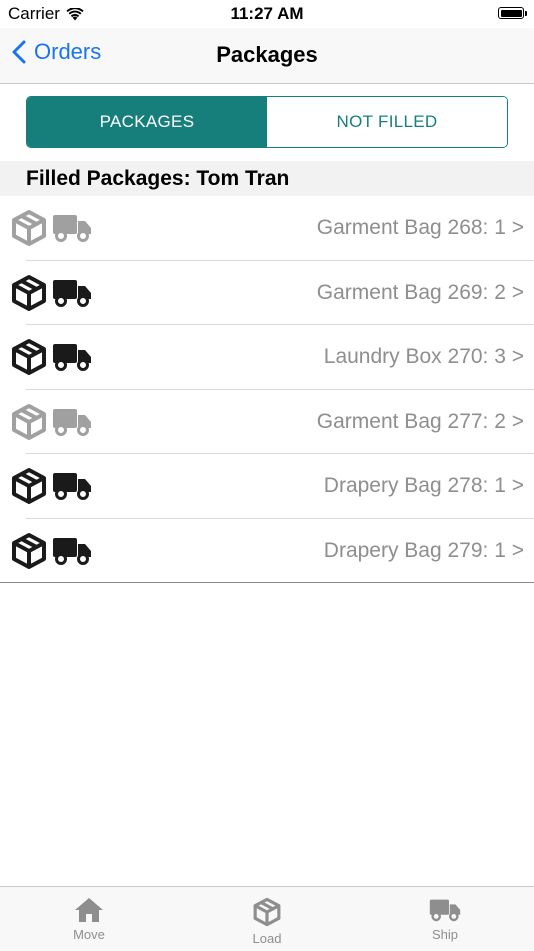  Describe the element at coordinates (387, 122) in the screenshot. I see `segment-not-filled: NOT FILLED` at that location.